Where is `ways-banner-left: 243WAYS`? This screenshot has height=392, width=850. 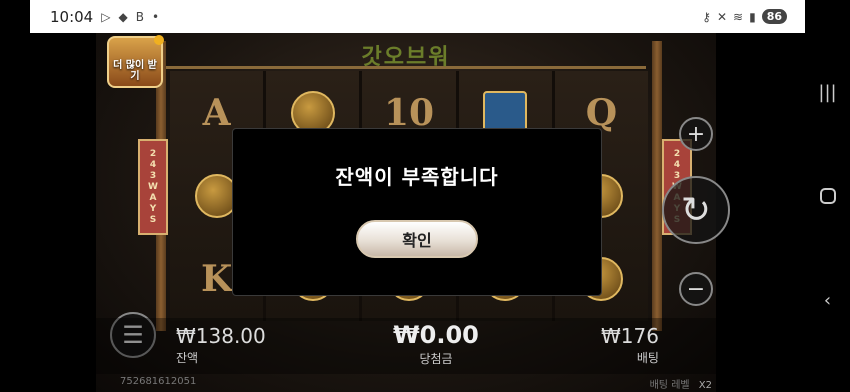 ways-banner-left: 243WAYS is located at coordinates (153, 187).